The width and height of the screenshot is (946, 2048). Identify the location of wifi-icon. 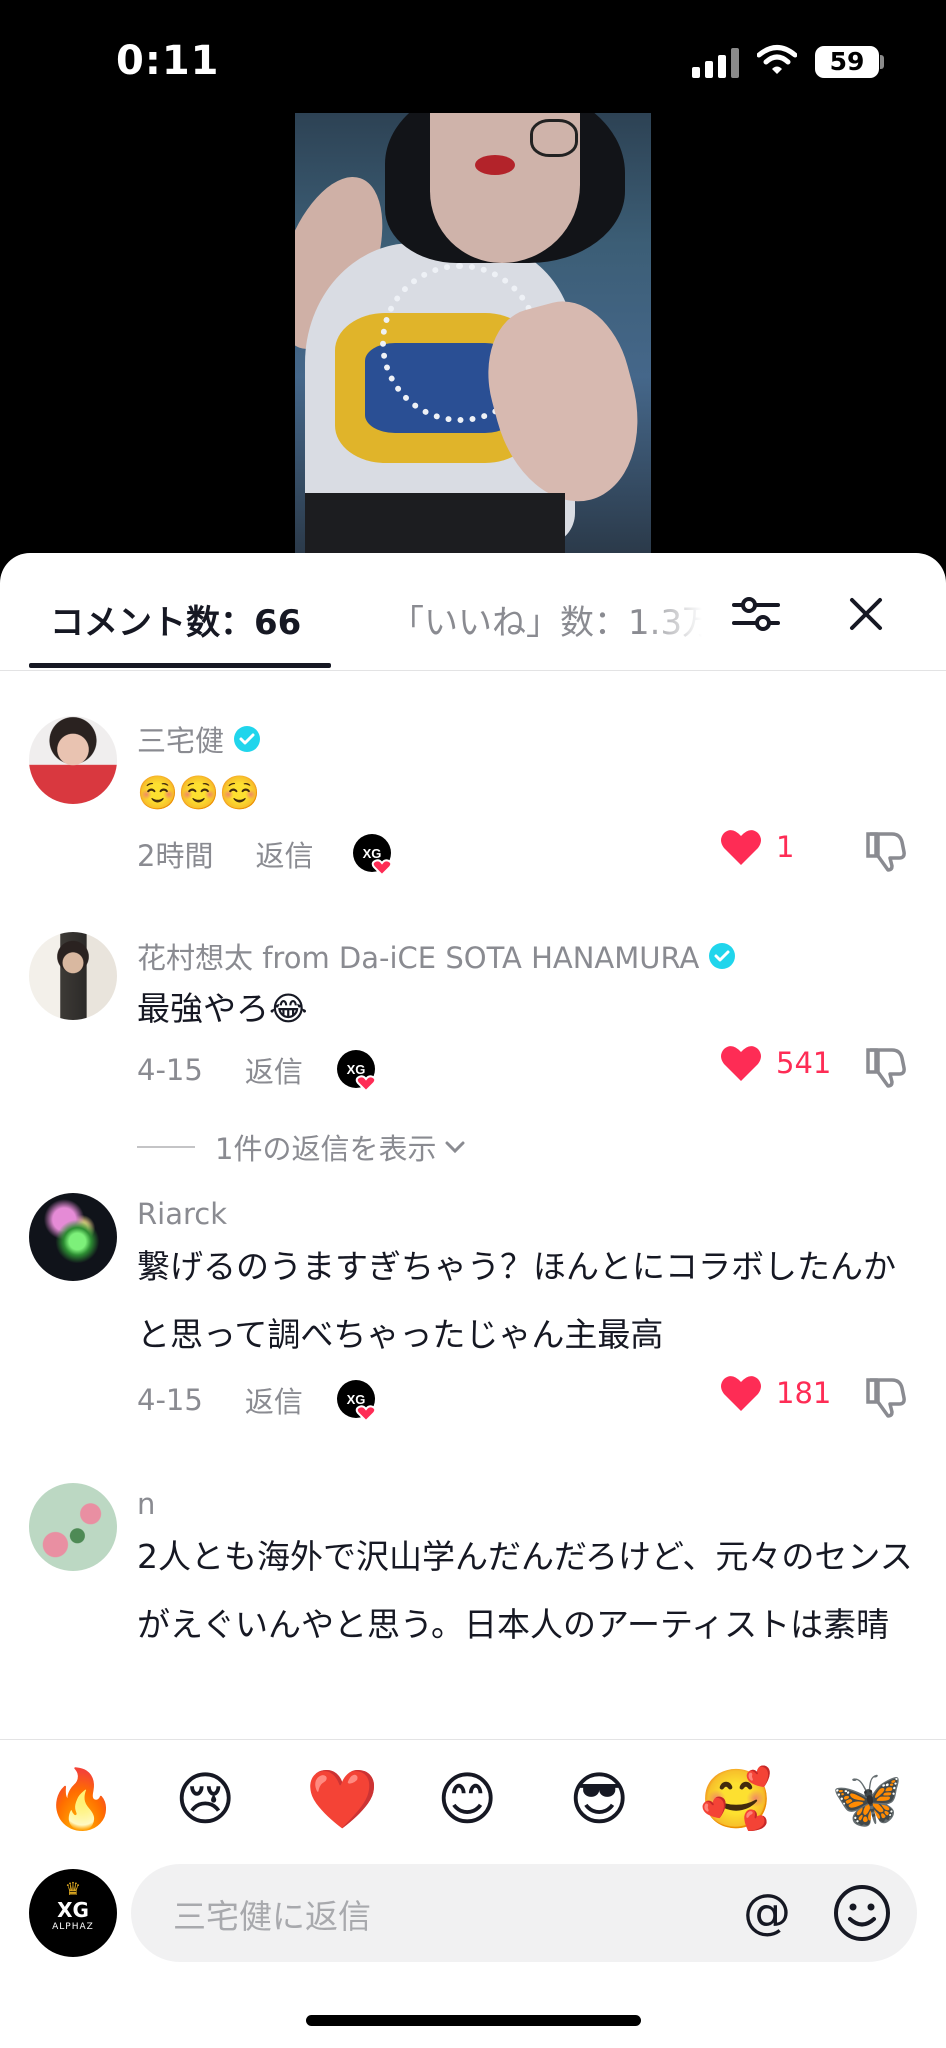
(777, 59).